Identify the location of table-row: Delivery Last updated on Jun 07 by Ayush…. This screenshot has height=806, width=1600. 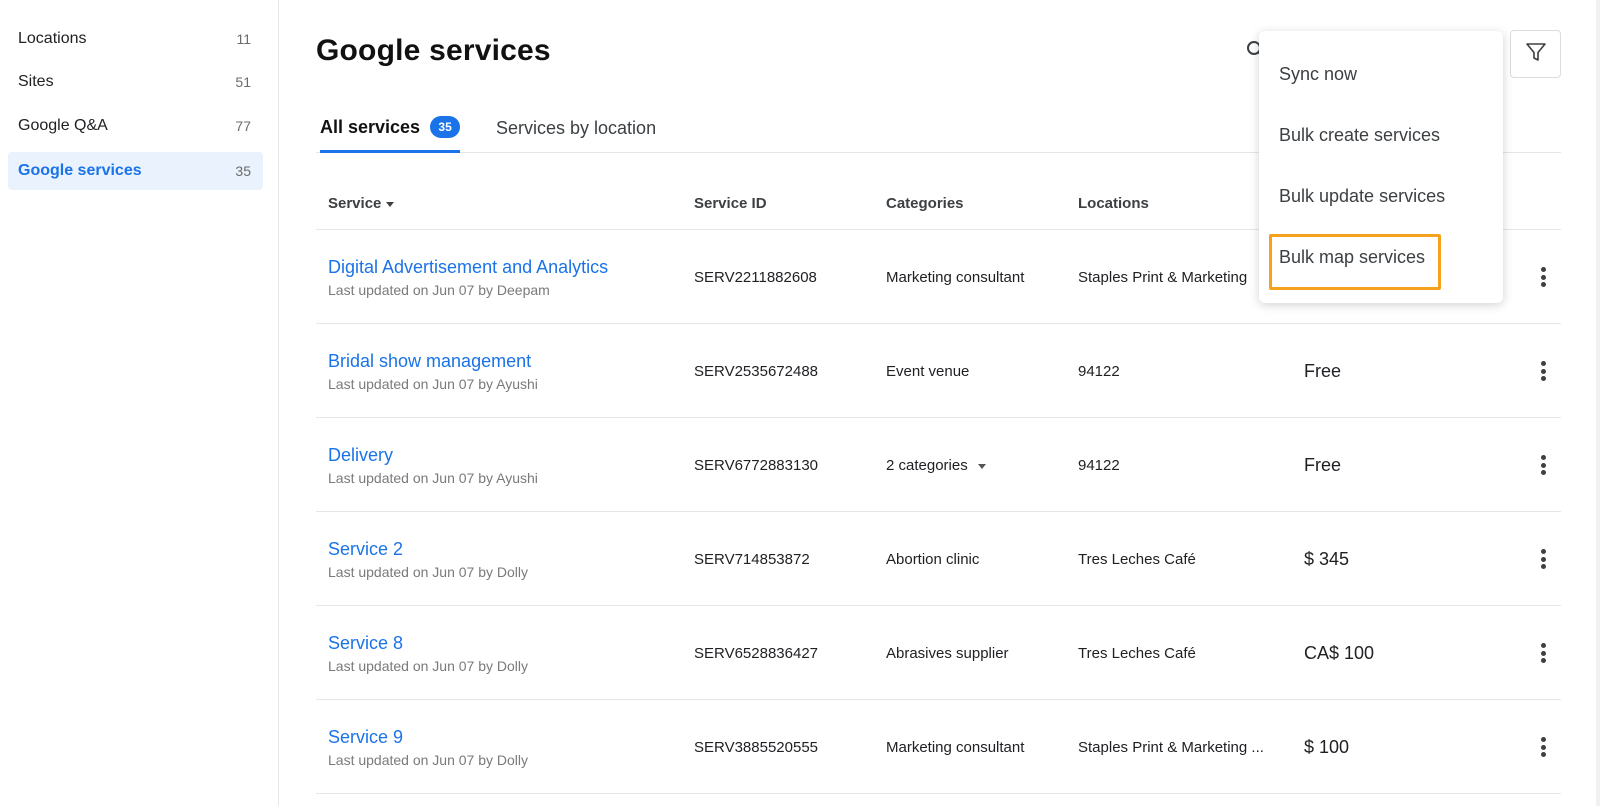
(938, 465).